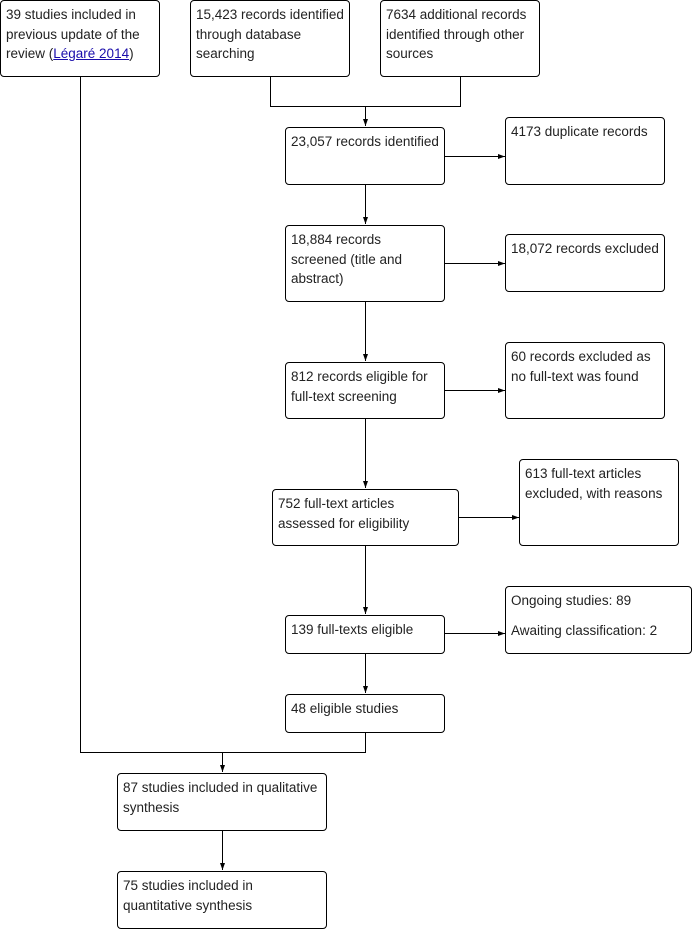  What do you see at coordinates (571, 600) in the screenshot?
I see `ongoing-text: Ongoing studies: 89` at bounding box center [571, 600].